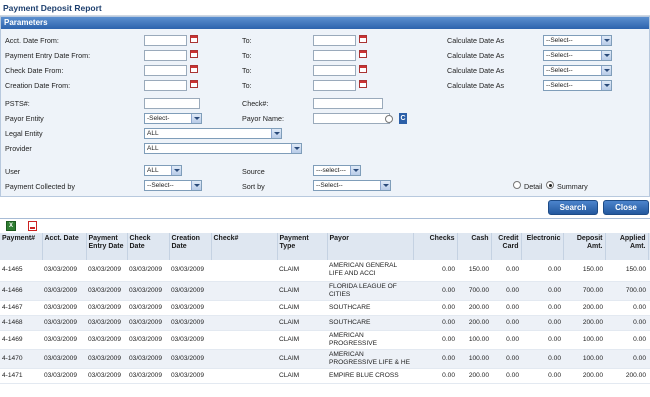 The image size is (650, 397). I want to click on check-date-from-input, so click(165, 70).